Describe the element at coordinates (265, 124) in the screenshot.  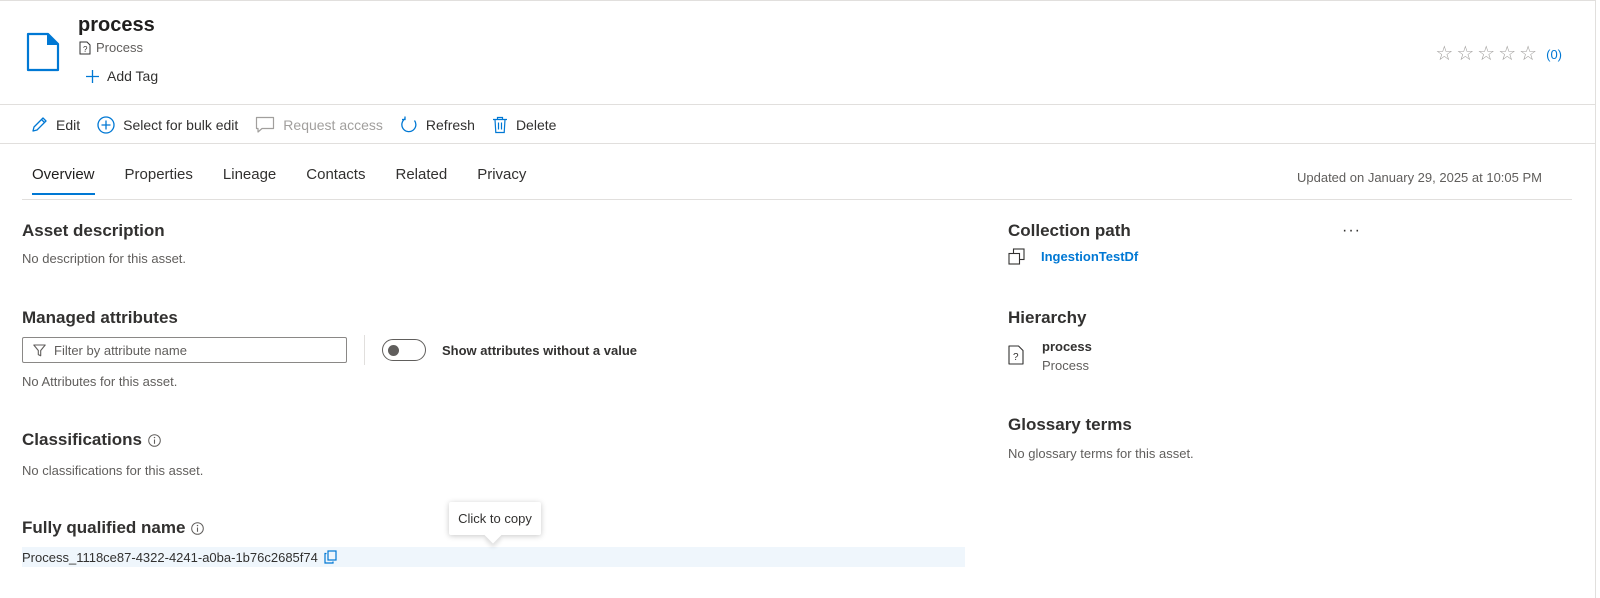
I see `comment-icon` at that location.